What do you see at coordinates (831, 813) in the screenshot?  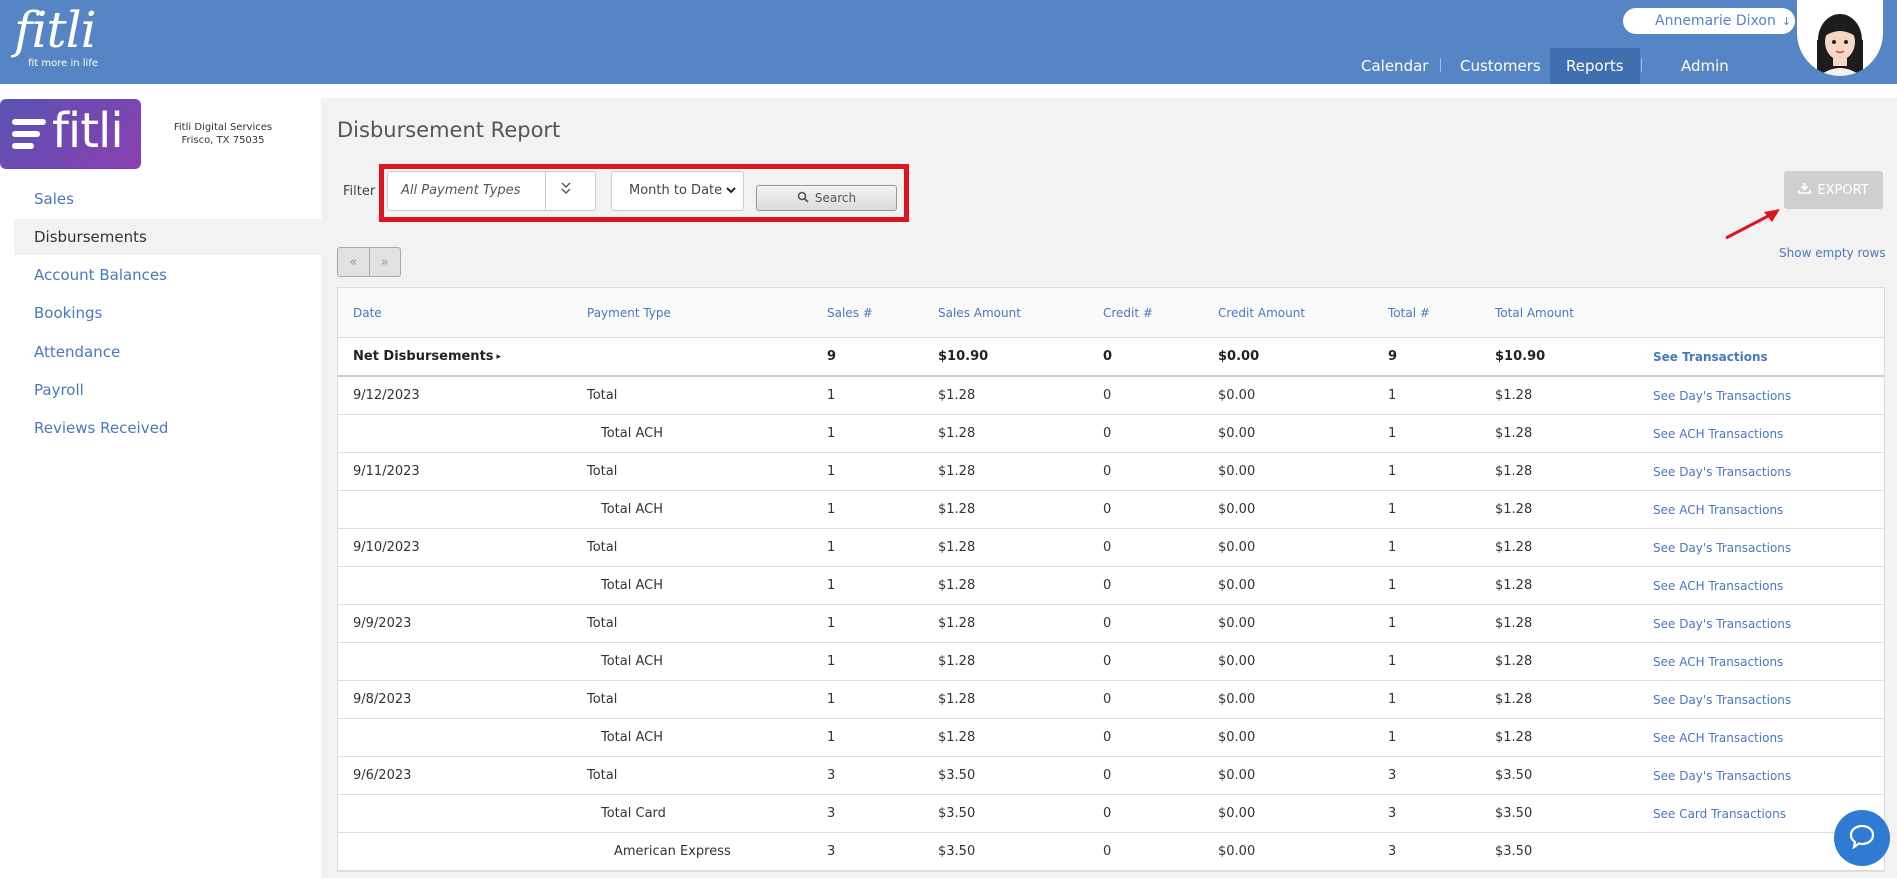 I see `row-sales-count: 3` at bounding box center [831, 813].